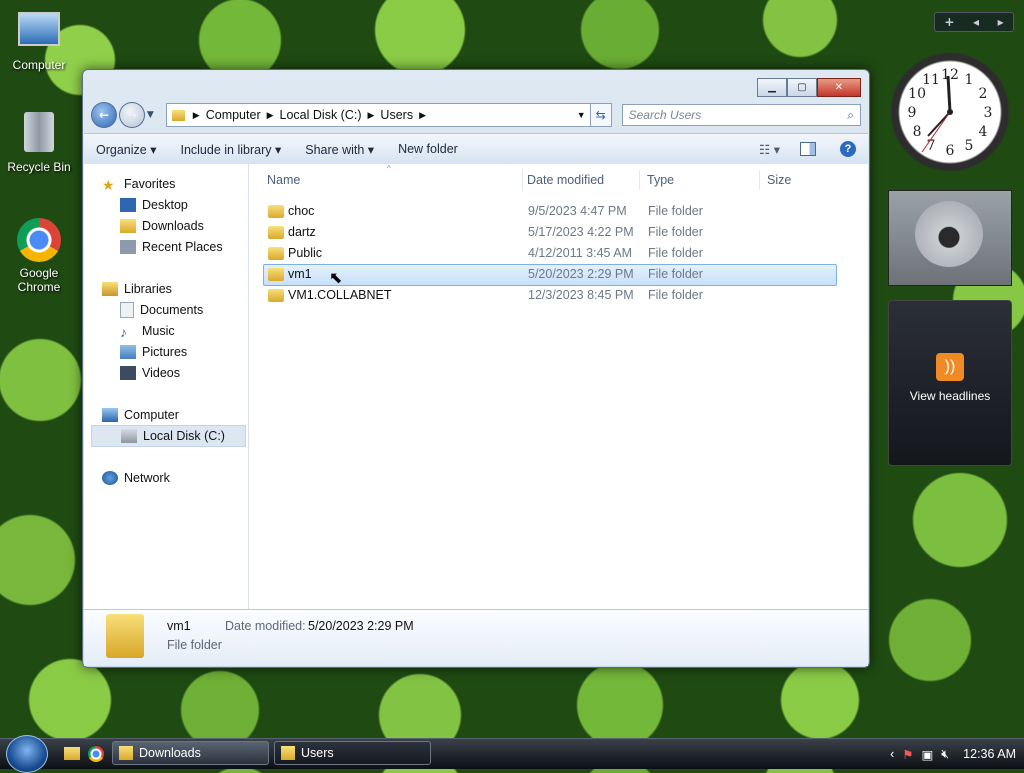 Image resolution: width=1024 pixels, height=773 pixels. I want to click on minimize-button: ▁, so click(772, 87).